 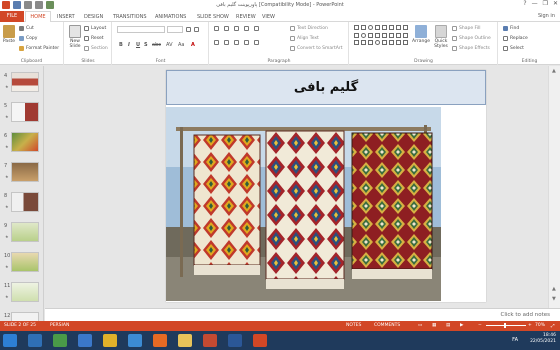 What do you see at coordinates (94, 38) in the screenshot?
I see `reset-button: Reset` at bounding box center [94, 38].